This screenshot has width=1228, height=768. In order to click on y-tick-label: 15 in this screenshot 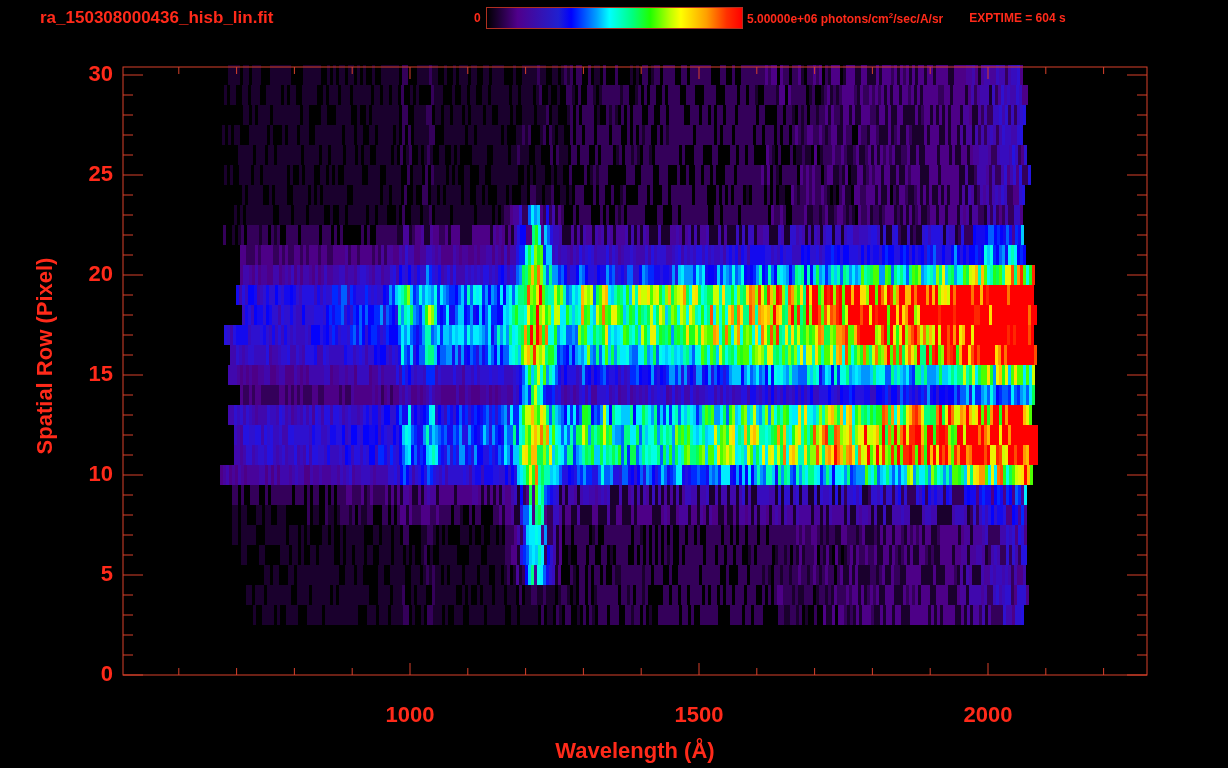, I will do `click(100, 373)`.